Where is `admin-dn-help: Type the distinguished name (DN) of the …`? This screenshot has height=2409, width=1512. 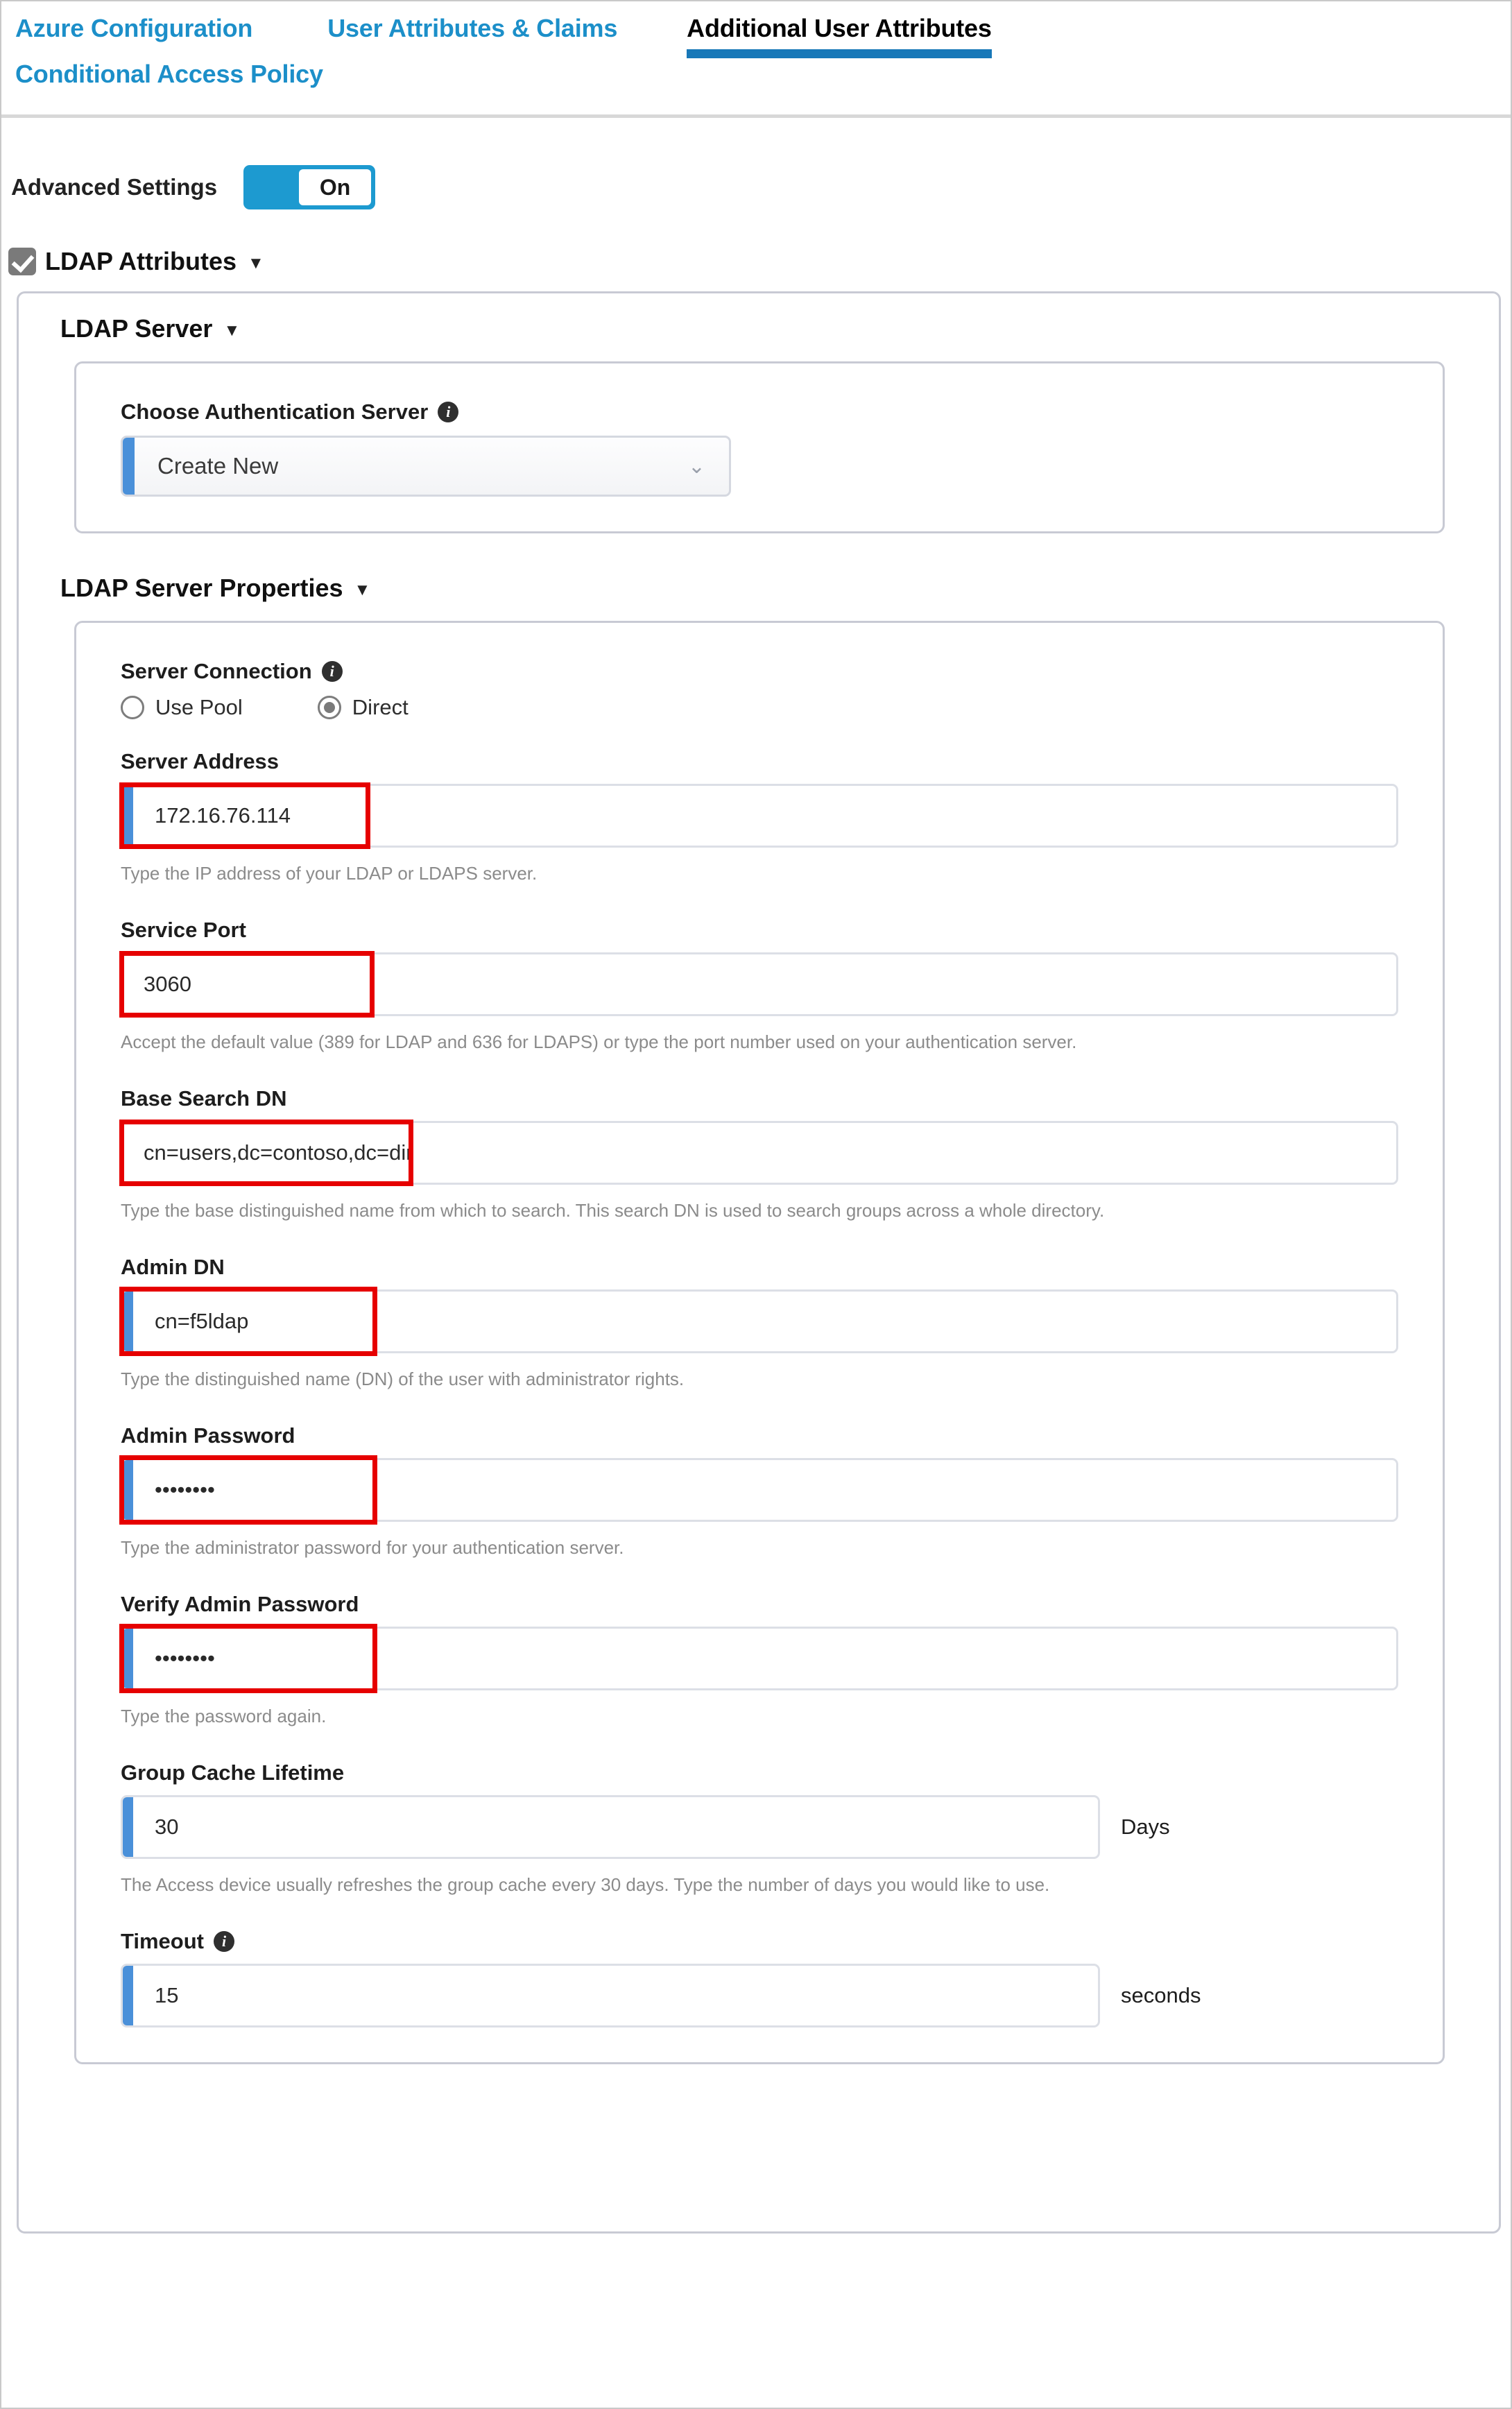
admin-dn-help: Type the distinguished name (DN) of the … is located at coordinates (403, 1379).